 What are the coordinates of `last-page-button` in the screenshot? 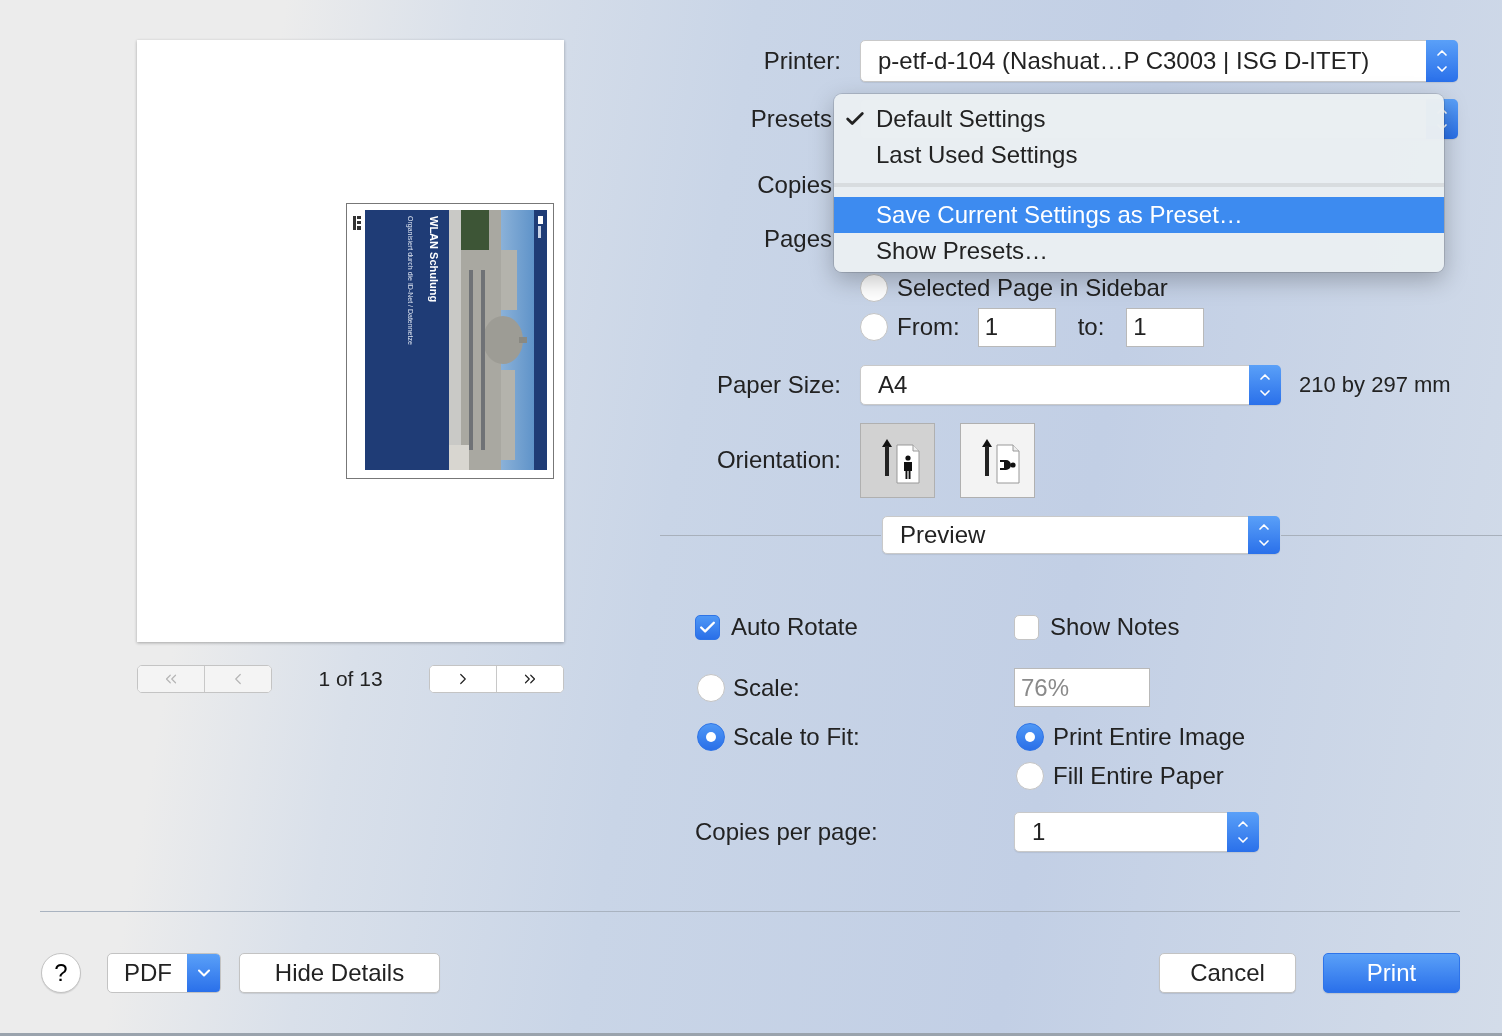 It's located at (529, 679).